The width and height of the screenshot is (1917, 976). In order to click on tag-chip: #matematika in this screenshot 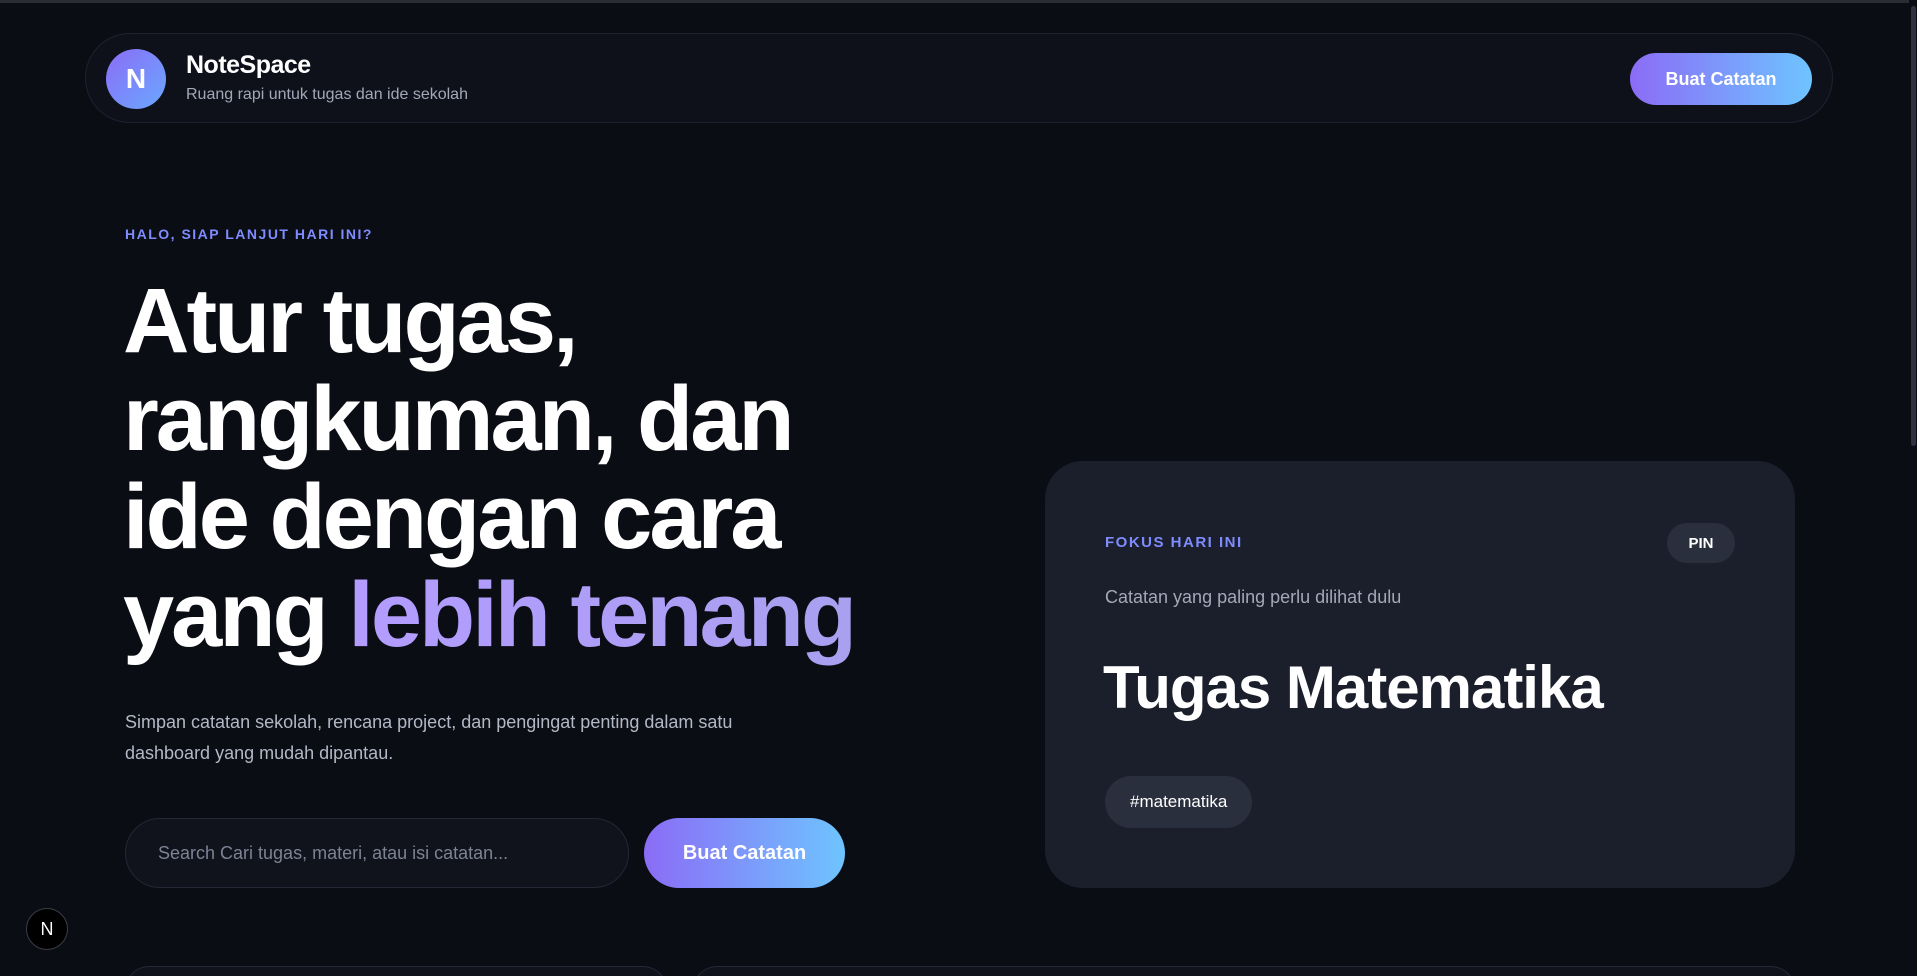, I will do `click(1179, 802)`.